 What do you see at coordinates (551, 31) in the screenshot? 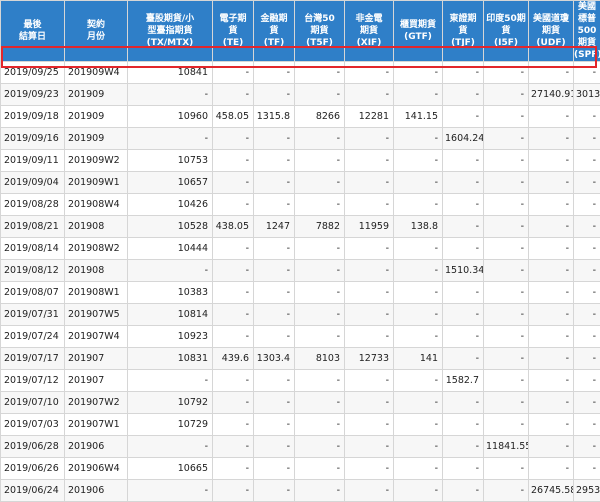
I see `column-header: 美國道瓊 期貨 (UDF)` at bounding box center [551, 31].